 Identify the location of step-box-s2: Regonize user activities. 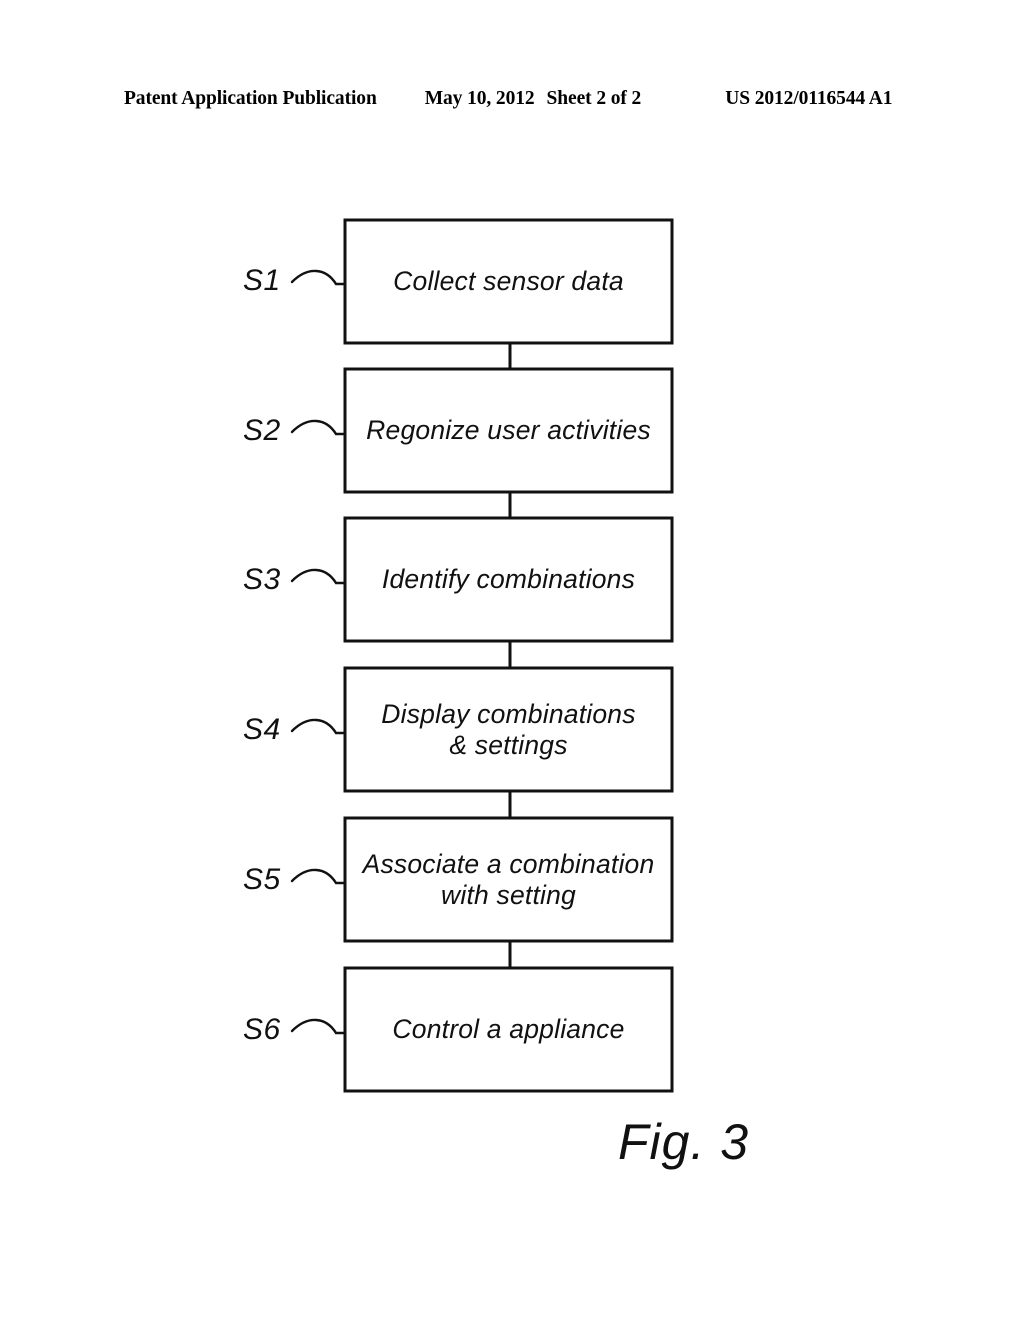
(508, 430).